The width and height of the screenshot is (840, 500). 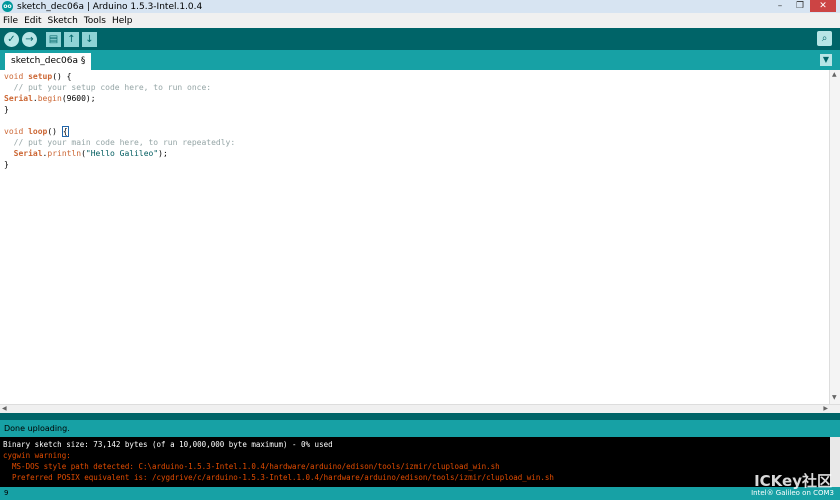 What do you see at coordinates (420, 416) in the screenshot?
I see `console-divider` at bounding box center [420, 416].